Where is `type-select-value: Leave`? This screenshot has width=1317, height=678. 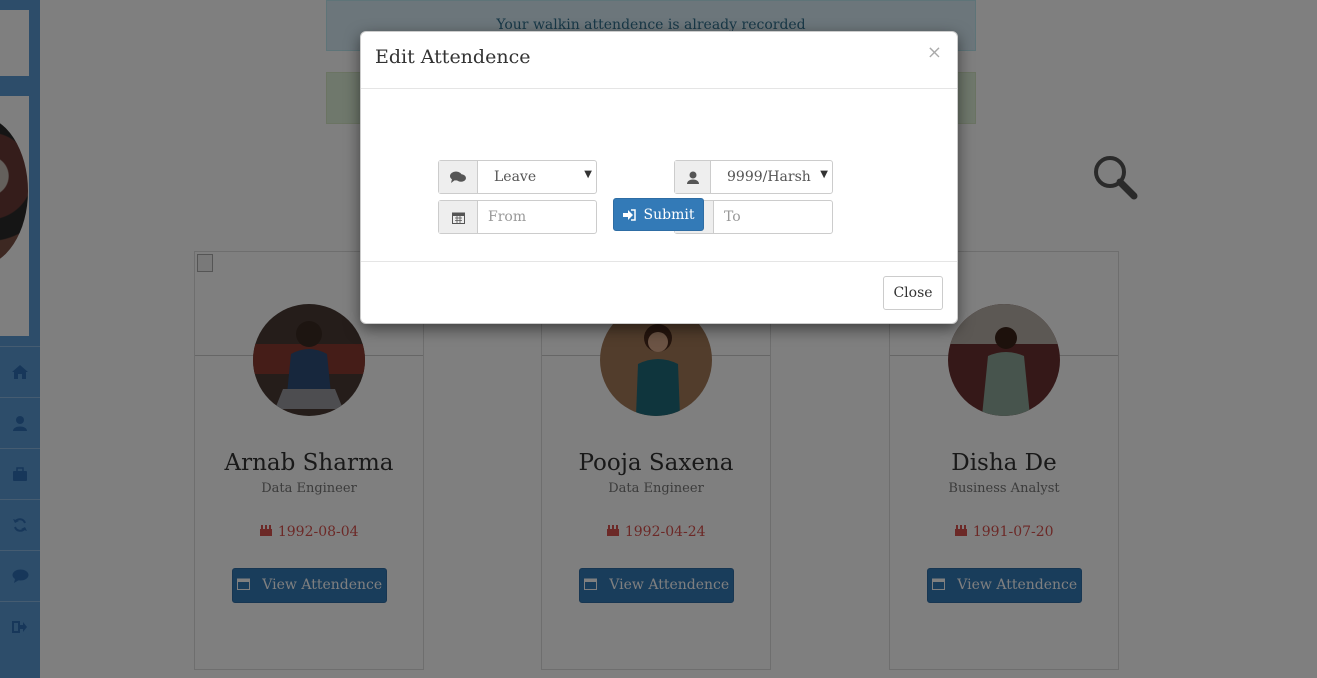 type-select-value: Leave is located at coordinates (515, 177).